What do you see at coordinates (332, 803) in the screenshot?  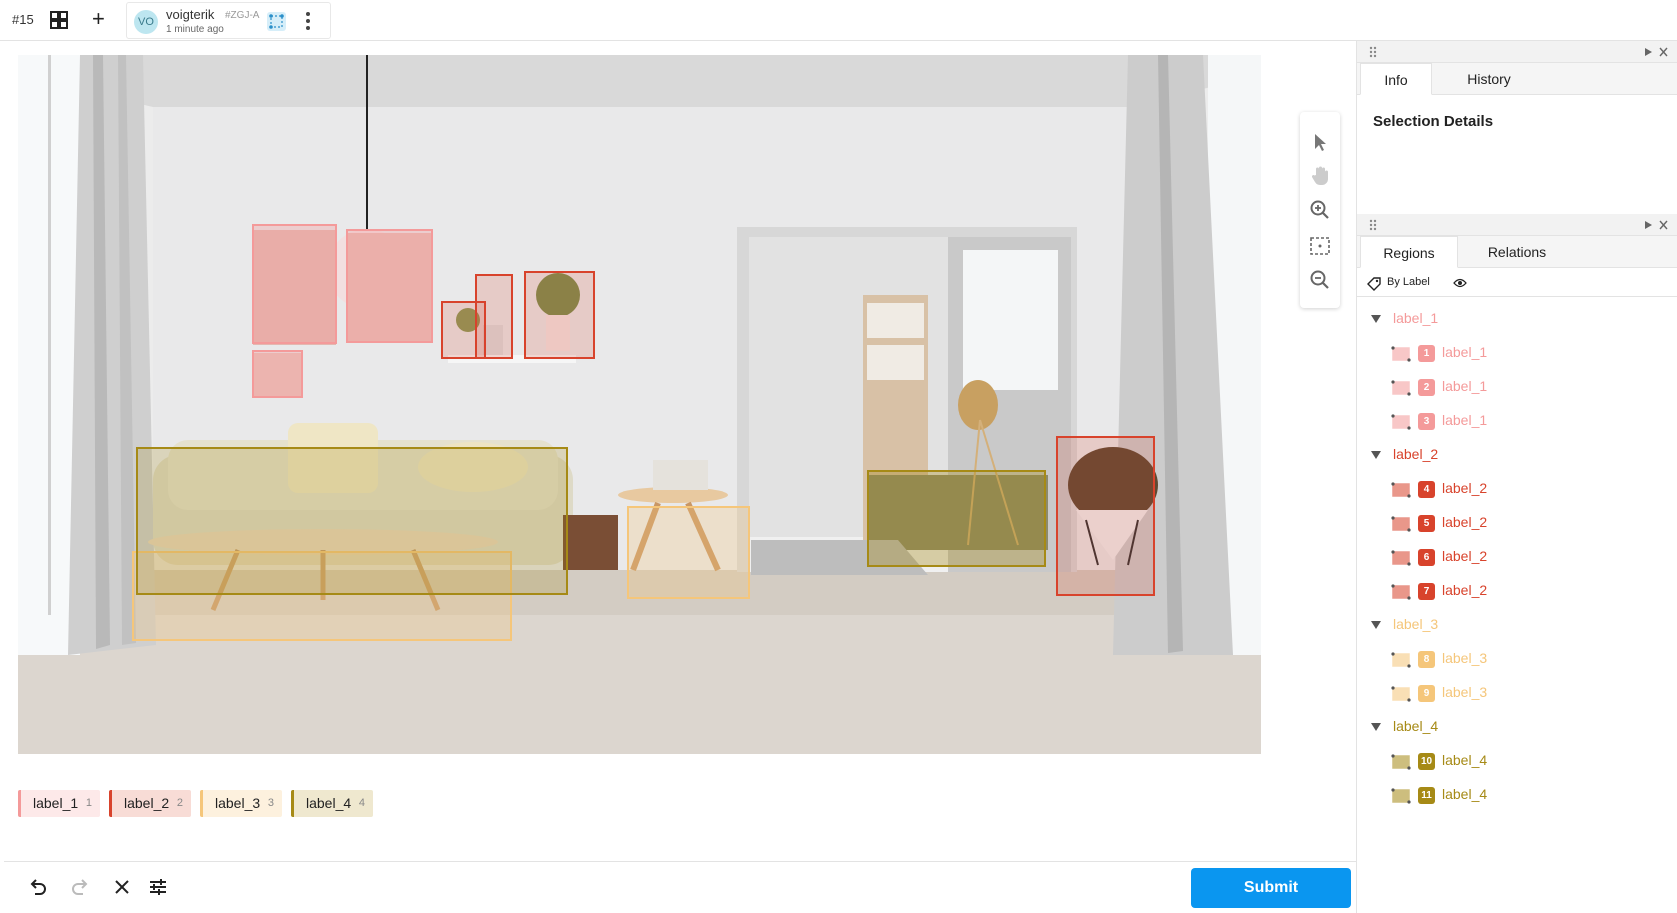 I see `label-chip-4: label_4 4` at bounding box center [332, 803].